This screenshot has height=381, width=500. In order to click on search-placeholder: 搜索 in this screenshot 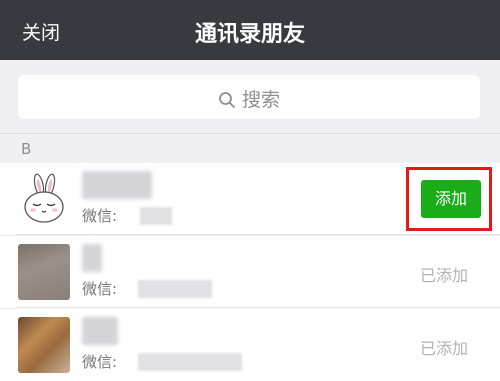, I will do `click(249, 98)`.